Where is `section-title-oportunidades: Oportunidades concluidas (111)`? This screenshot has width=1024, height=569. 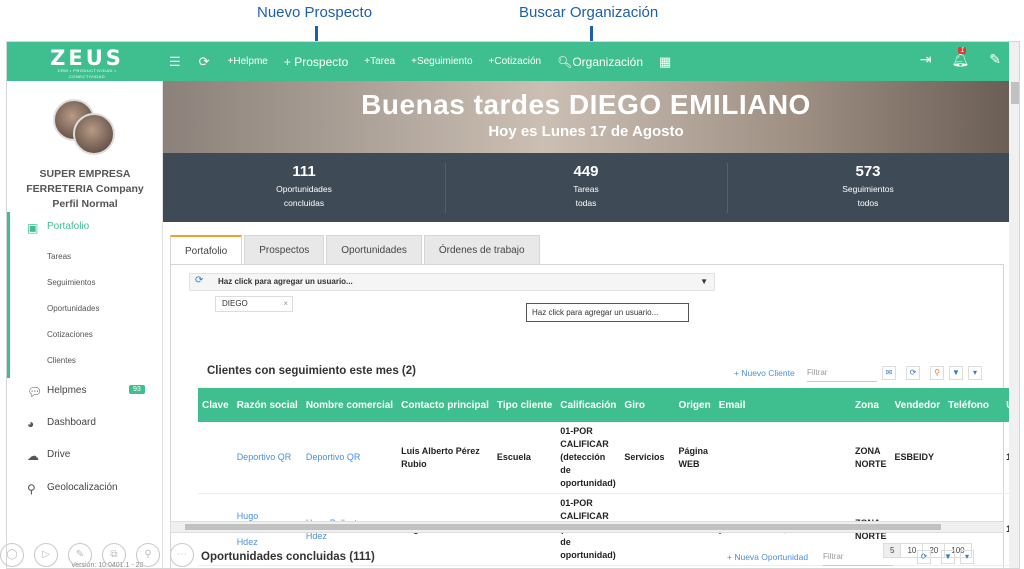
section-title-oportunidades: Oportunidades concluidas (111) is located at coordinates (288, 557).